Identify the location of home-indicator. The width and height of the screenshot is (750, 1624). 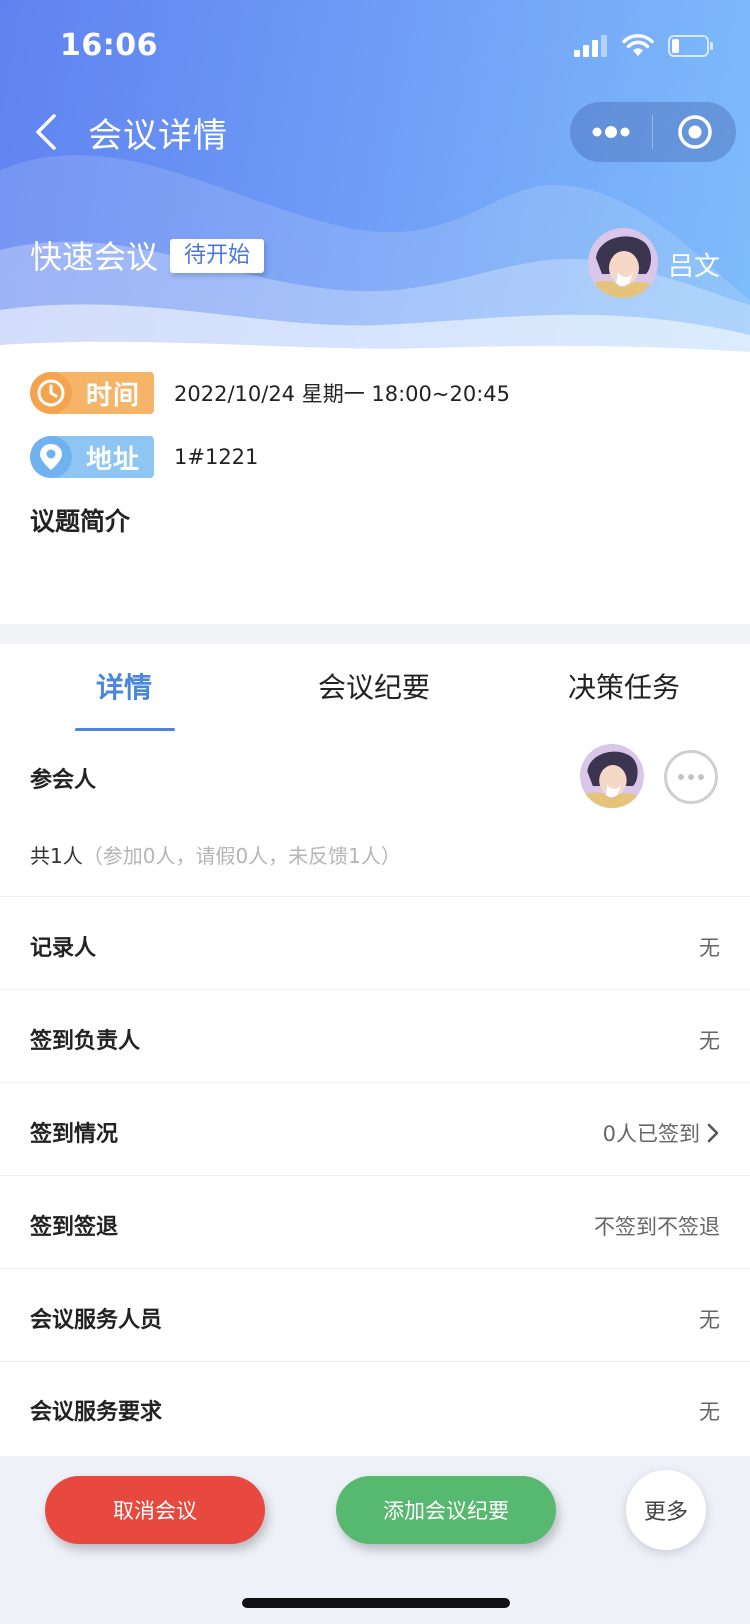
(376, 1603).